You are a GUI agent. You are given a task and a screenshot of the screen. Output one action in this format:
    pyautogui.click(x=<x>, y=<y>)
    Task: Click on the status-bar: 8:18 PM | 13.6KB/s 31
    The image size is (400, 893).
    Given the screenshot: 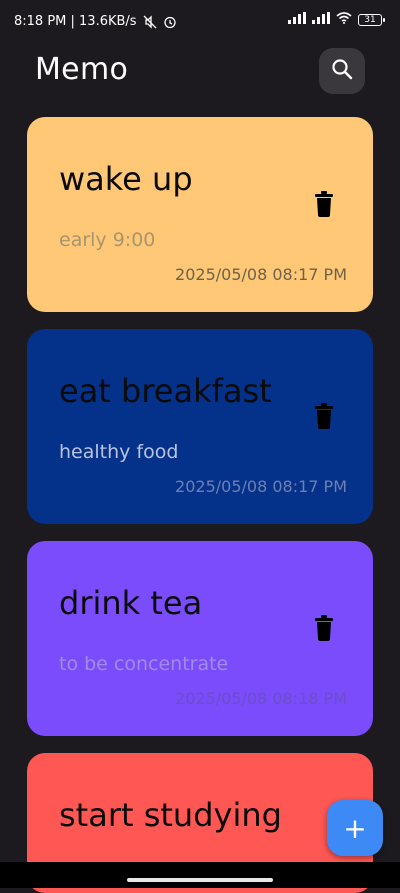 What is the action you would take?
    pyautogui.click(x=200, y=23)
    